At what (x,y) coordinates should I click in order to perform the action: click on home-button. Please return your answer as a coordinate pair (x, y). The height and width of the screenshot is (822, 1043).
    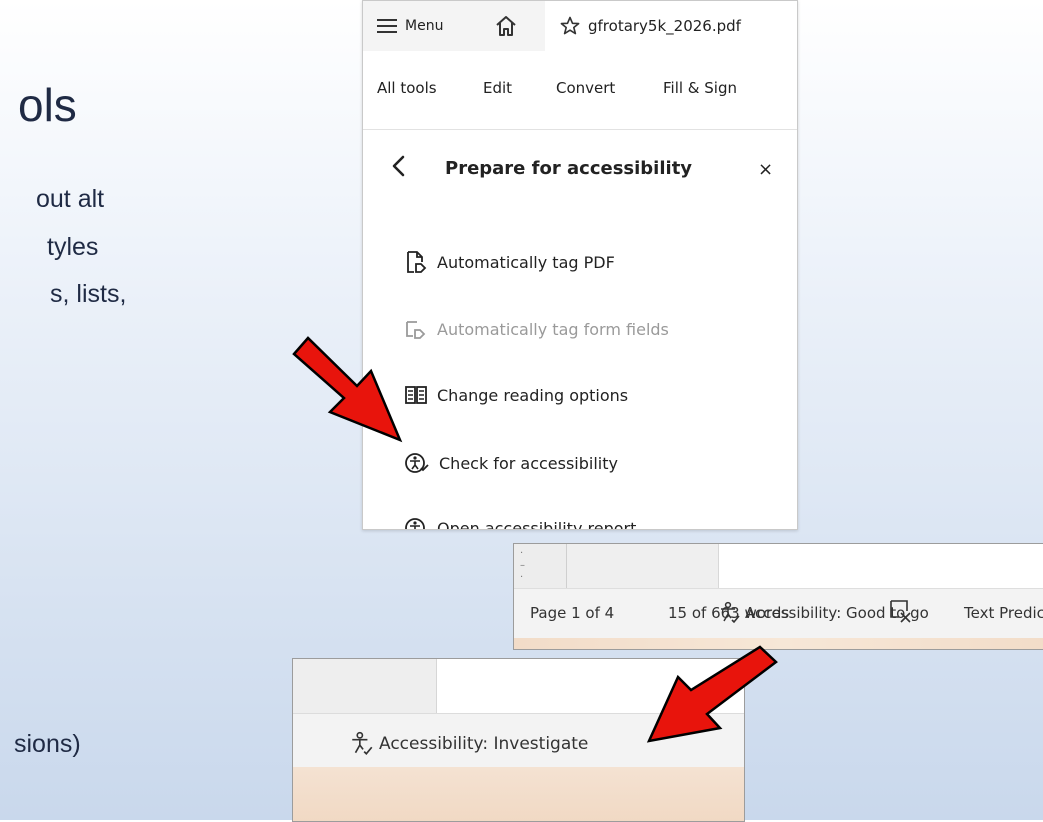
    Looking at the image, I should click on (506, 26).